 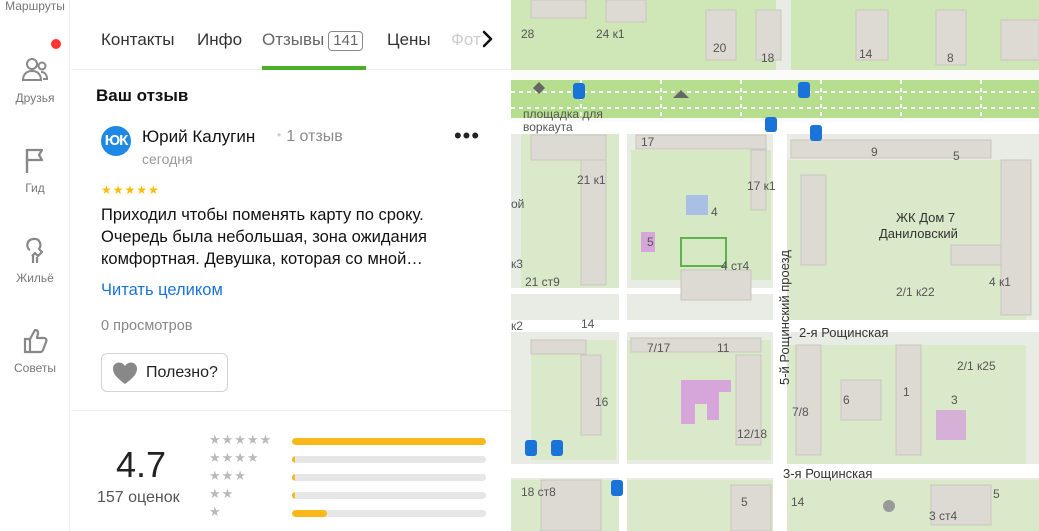 I want to click on svg-text: 6, so click(x=846, y=400).